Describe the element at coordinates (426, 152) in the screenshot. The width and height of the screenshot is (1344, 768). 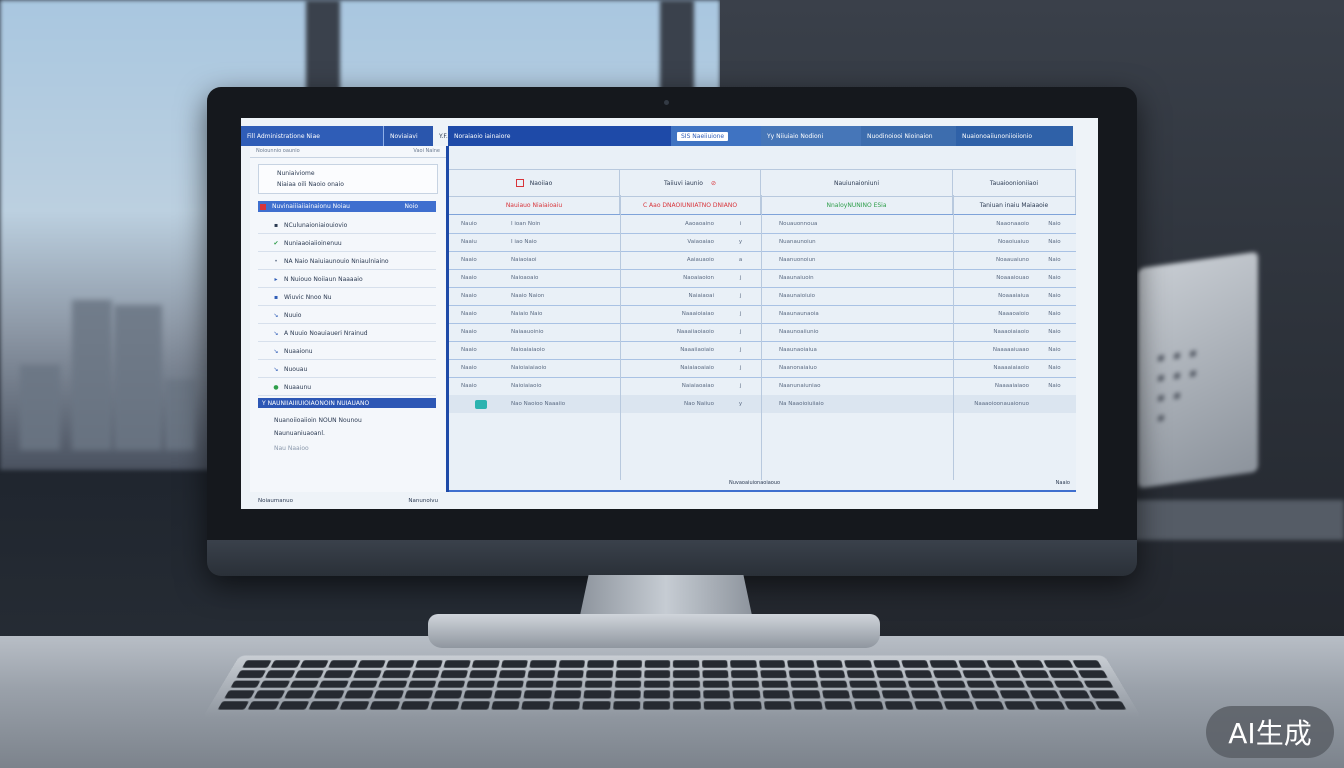
I see `sidebar-toolbar-right: Vaoi Naine` at that location.